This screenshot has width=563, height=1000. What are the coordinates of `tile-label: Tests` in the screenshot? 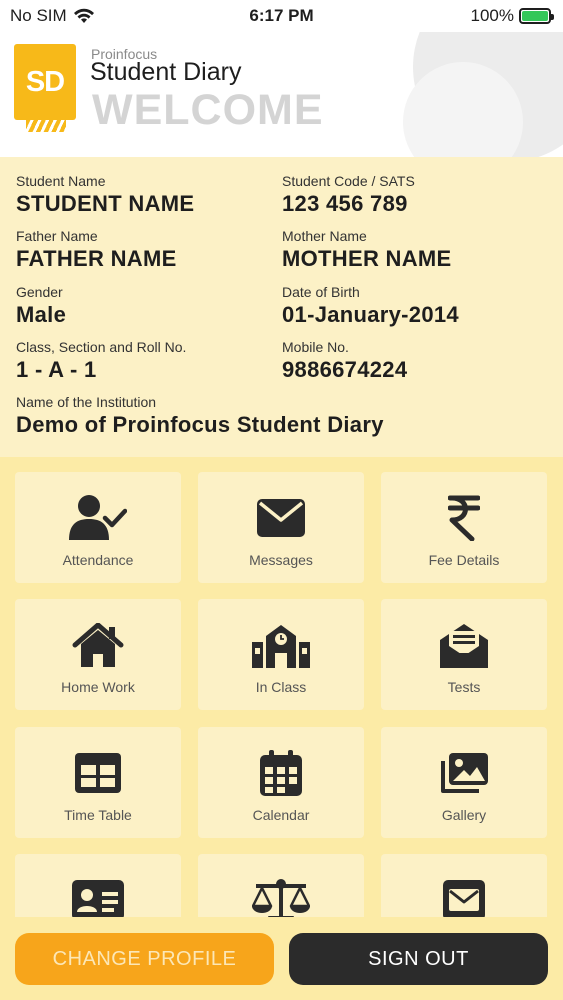 It's located at (464, 687).